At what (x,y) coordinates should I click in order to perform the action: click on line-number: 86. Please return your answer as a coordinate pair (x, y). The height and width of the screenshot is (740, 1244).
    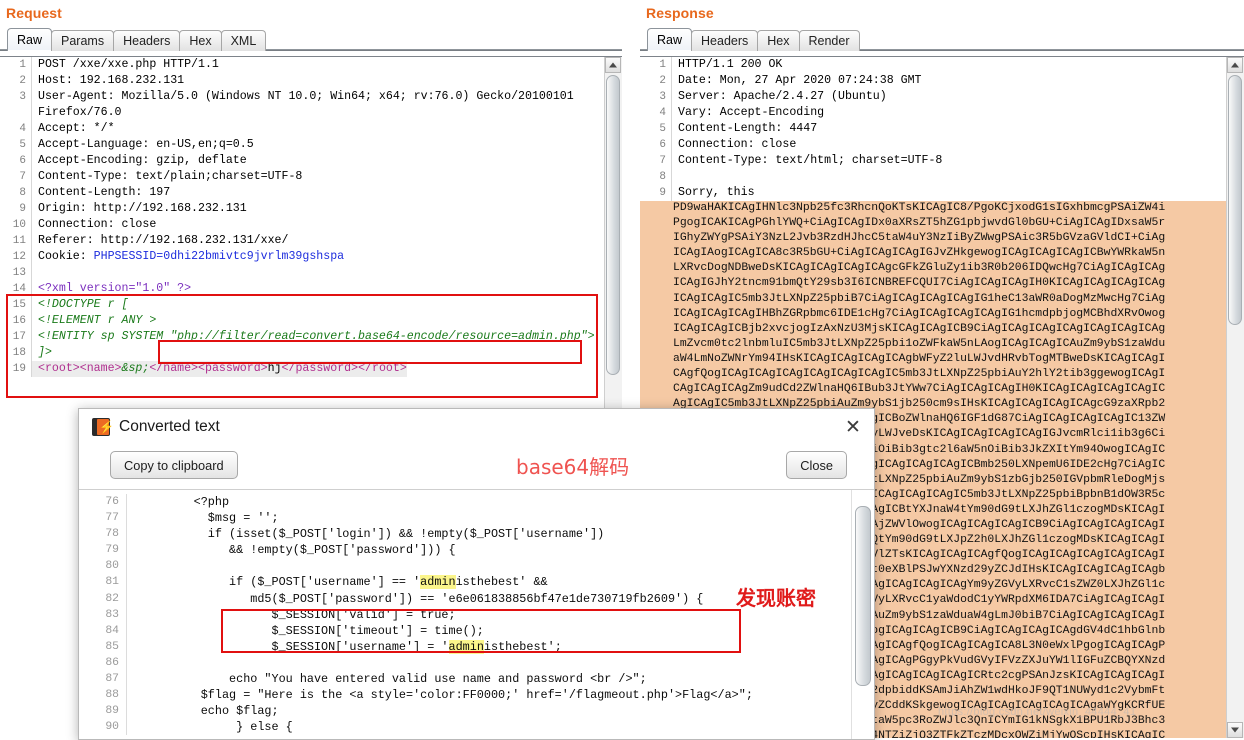
    Looking at the image, I should click on (103, 663).